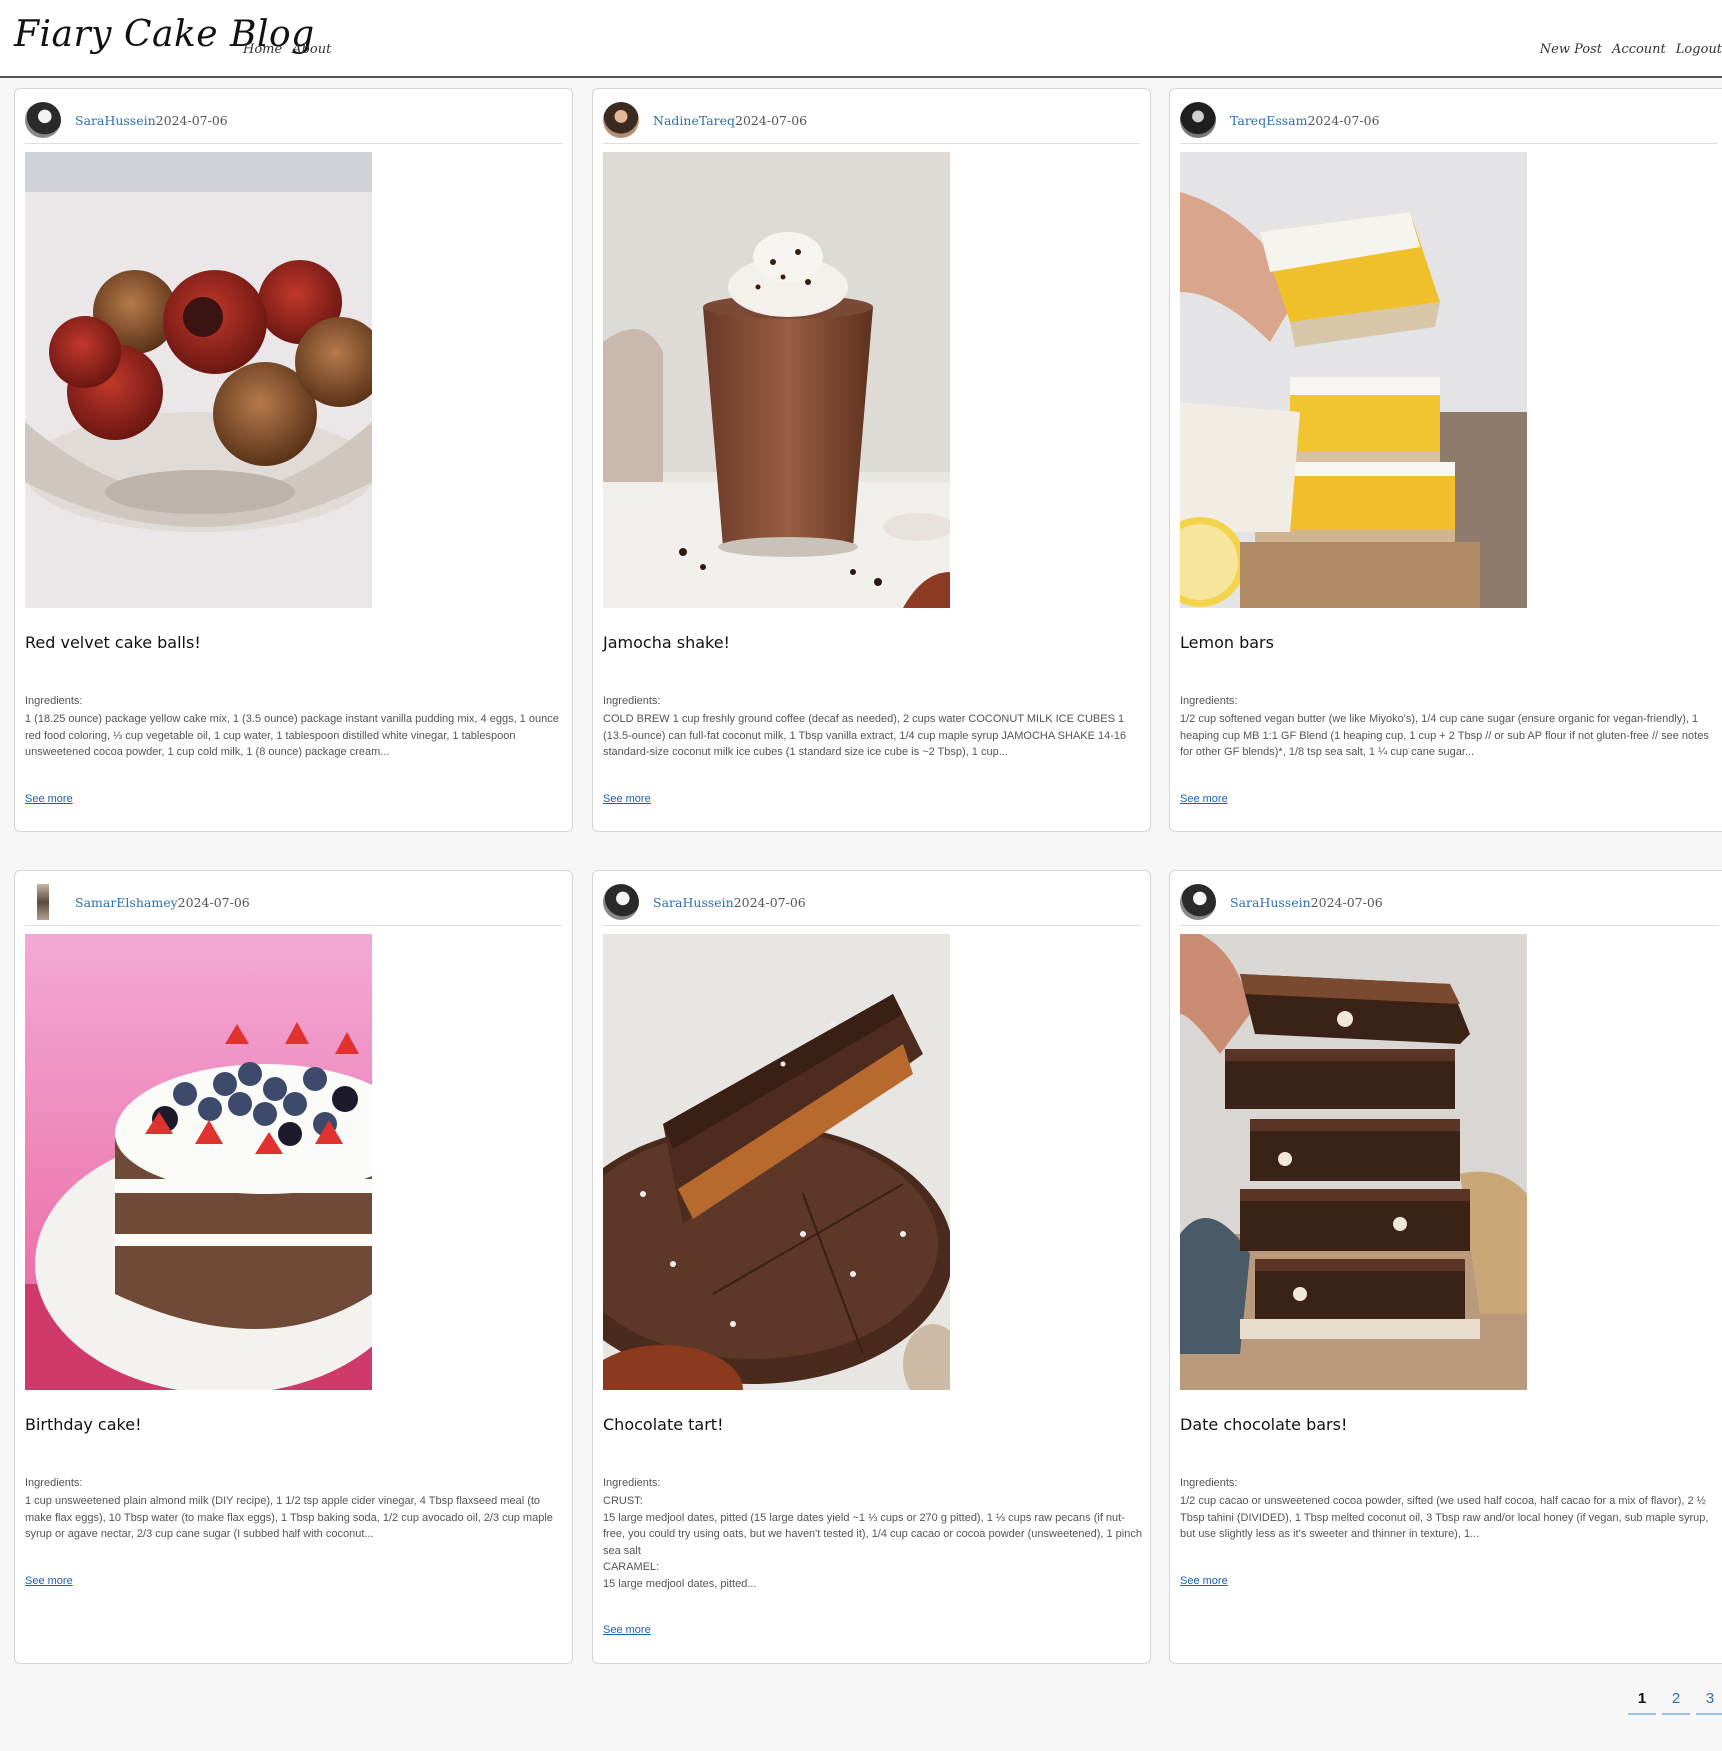 This screenshot has width=1722, height=1751. Describe the element at coordinates (1639, 49) in the screenshot. I see `nav-account-link: Account` at that location.